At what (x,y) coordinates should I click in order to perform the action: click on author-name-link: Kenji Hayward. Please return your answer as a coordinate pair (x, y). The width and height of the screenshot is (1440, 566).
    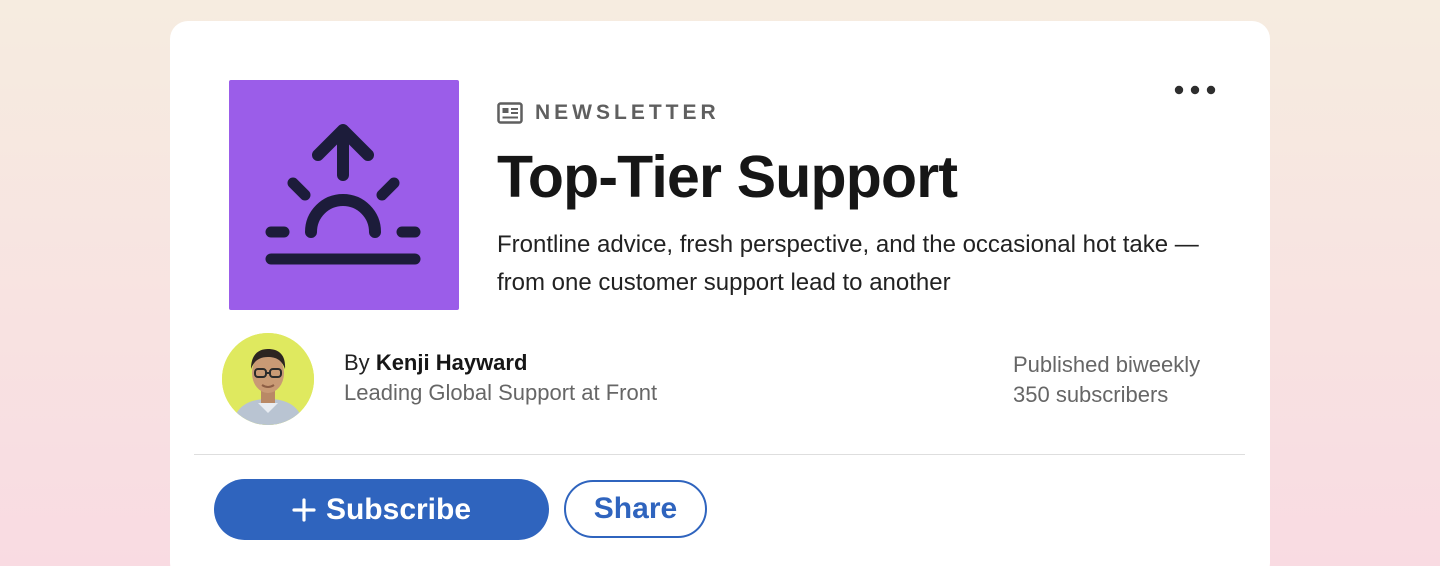
    Looking at the image, I should click on (452, 362).